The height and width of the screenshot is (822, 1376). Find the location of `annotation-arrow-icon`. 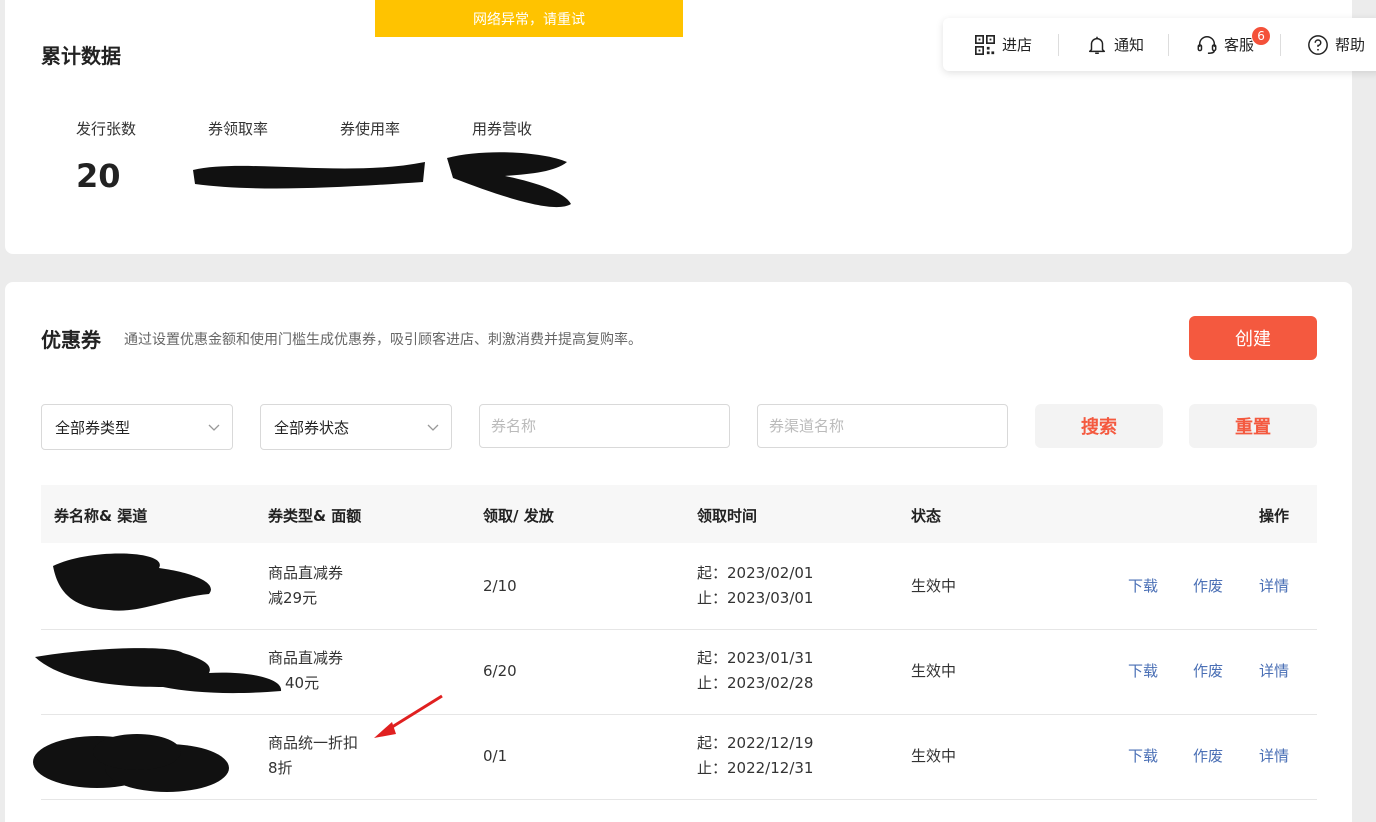

annotation-arrow-icon is located at coordinates (408, 716).